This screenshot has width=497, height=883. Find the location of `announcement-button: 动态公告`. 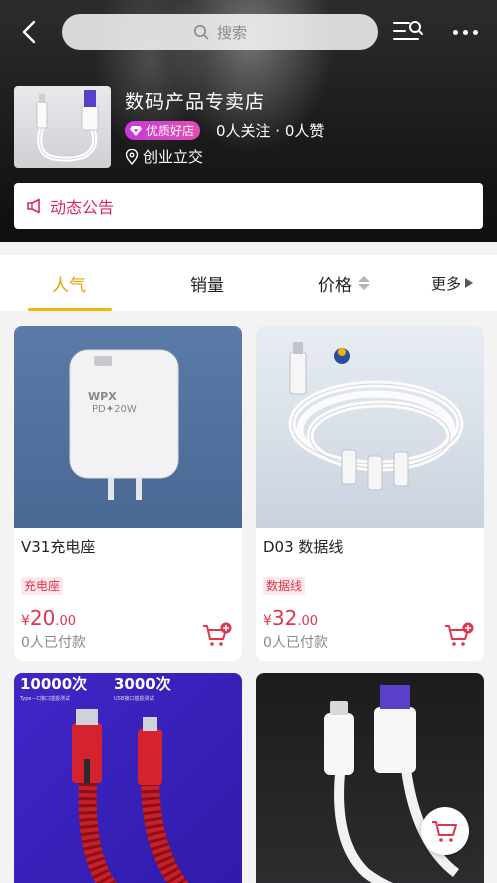

announcement-button: 动态公告 is located at coordinates (248, 206).